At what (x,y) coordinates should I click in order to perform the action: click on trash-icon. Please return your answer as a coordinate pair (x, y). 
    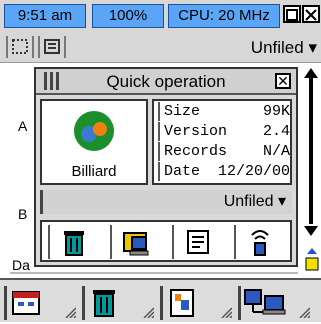
    Looking at the image, I should click on (74, 243).